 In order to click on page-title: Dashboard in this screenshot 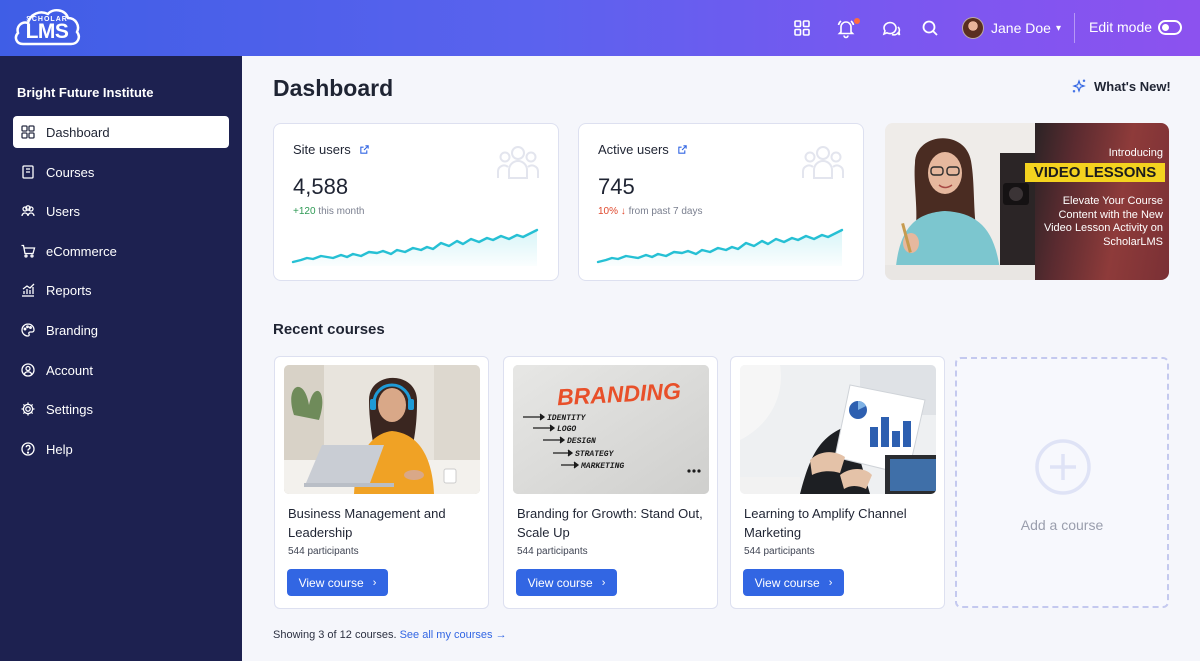, I will do `click(333, 88)`.